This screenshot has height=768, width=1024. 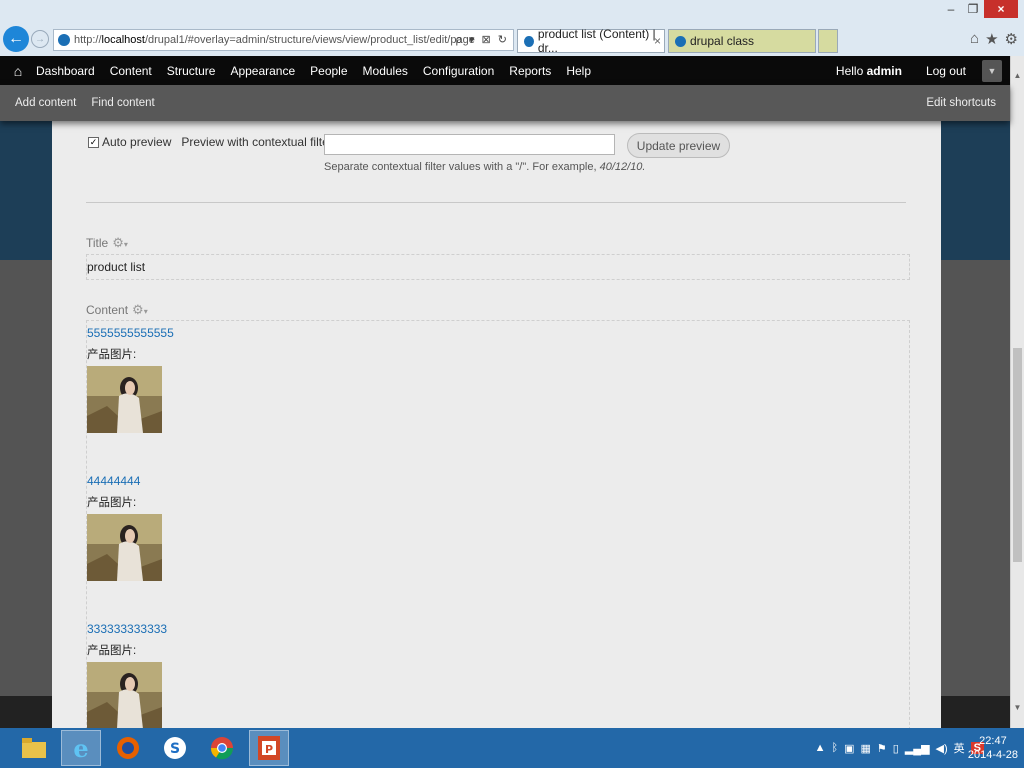 What do you see at coordinates (458, 71) in the screenshot?
I see `toolbar-item-configuration: Configuration` at bounding box center [458, 71].